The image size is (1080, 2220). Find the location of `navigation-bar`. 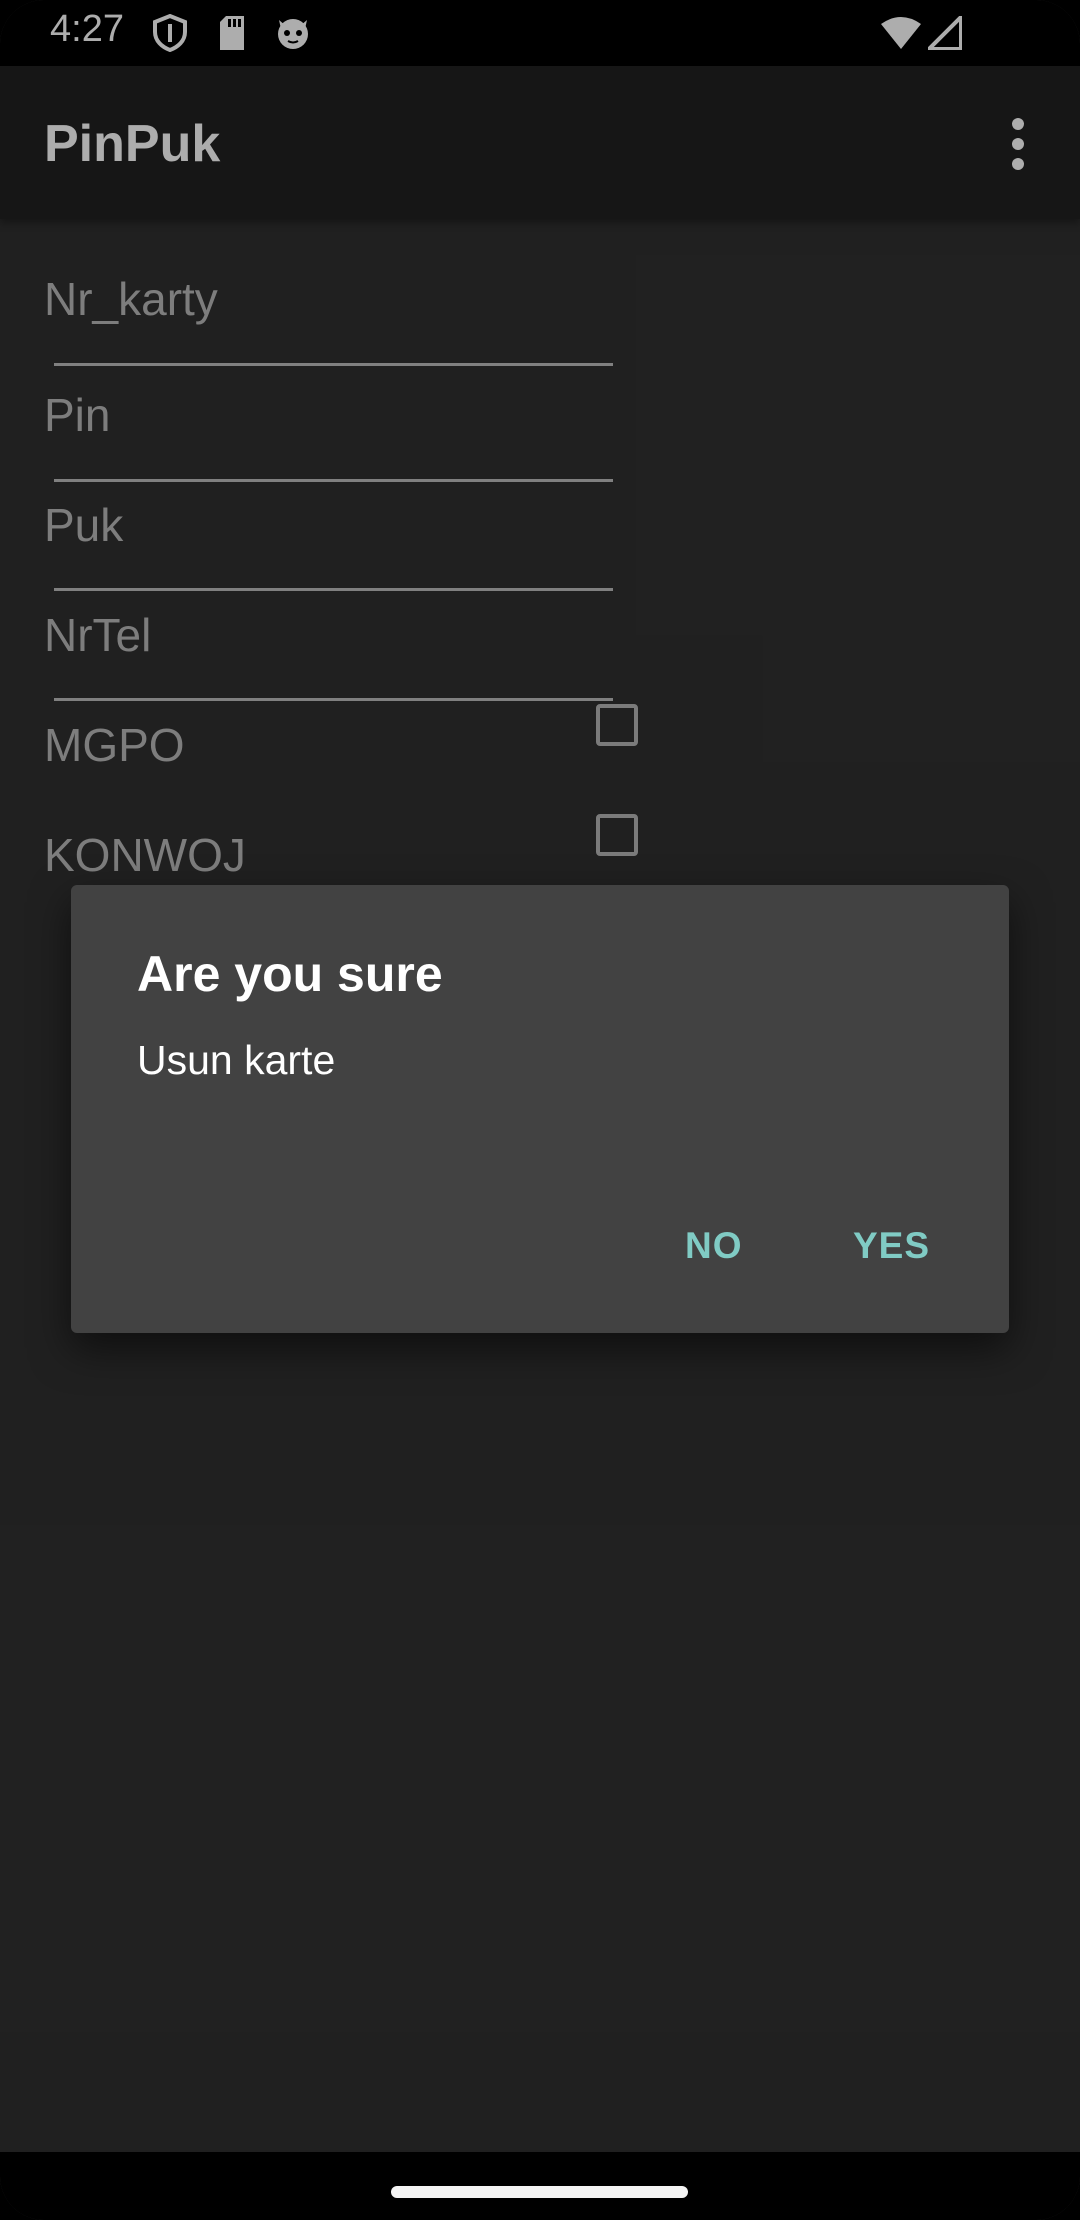

navigation-bar is located at coordinates (540, 2186).